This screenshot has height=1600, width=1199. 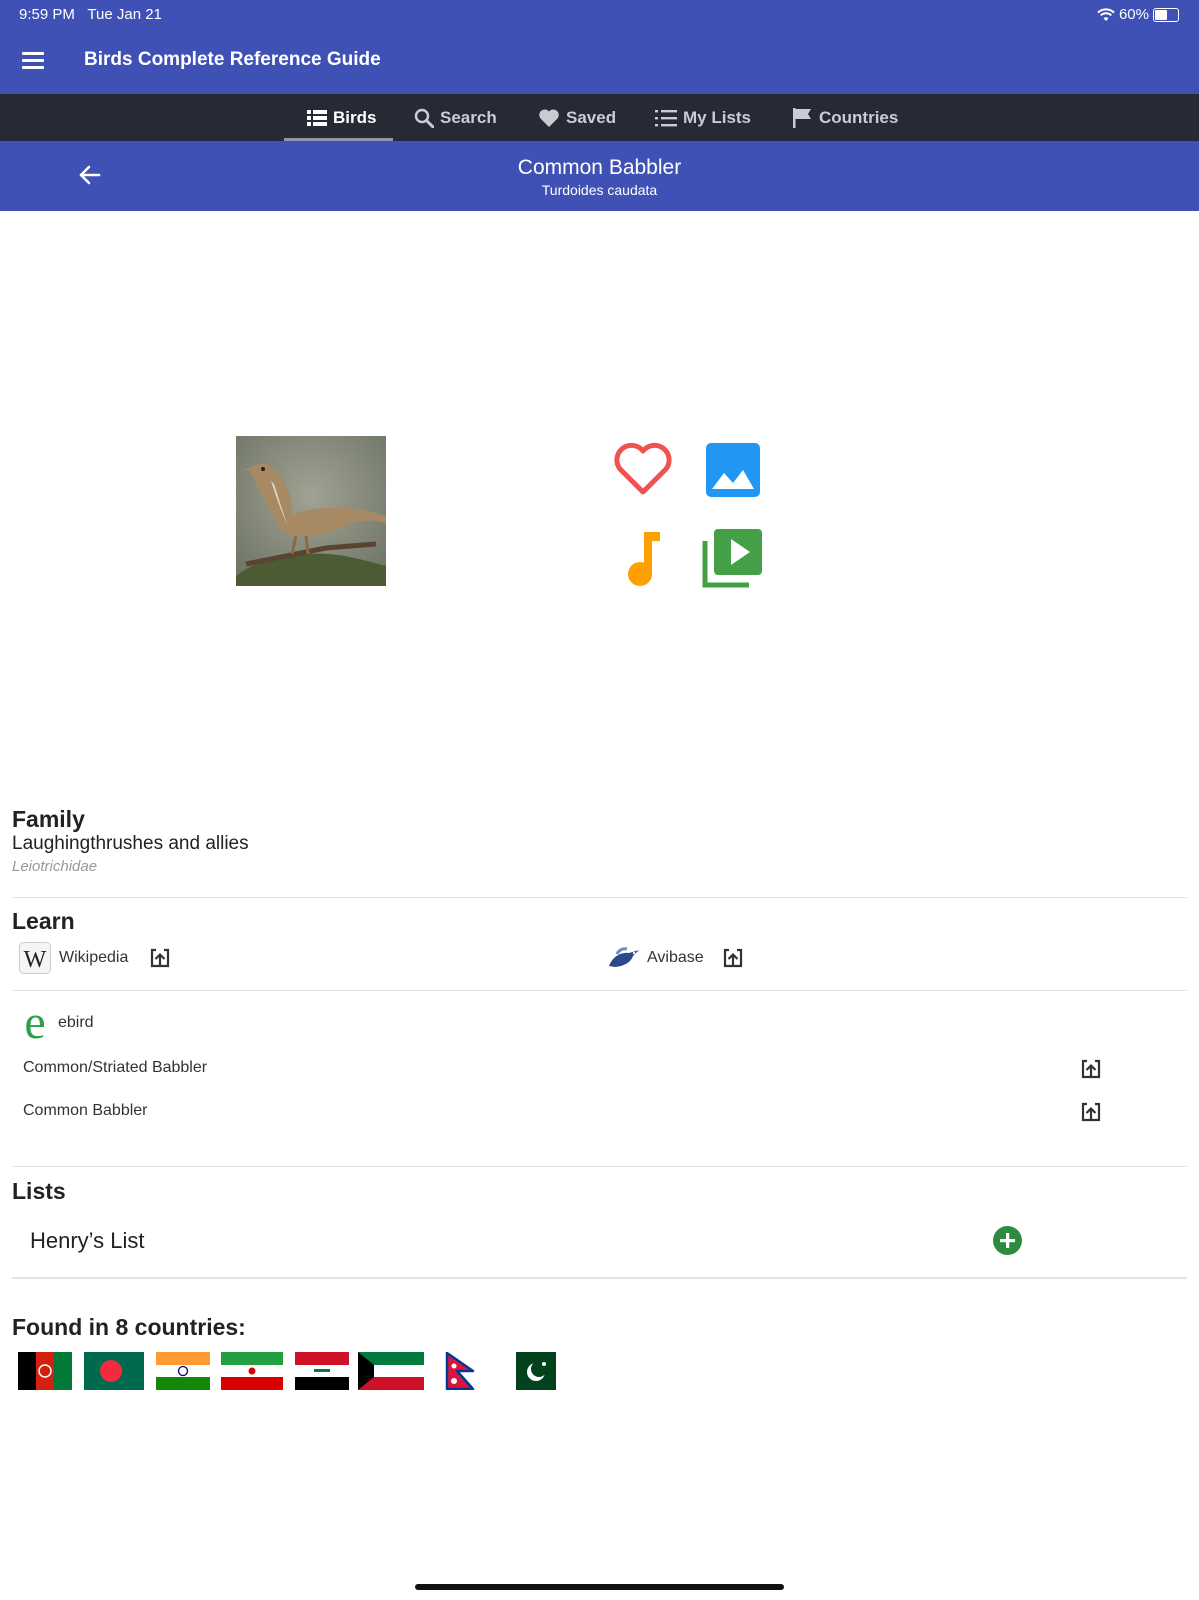 I want to click on ebird-link-2-open-button, so click(x=1091, y=1114).